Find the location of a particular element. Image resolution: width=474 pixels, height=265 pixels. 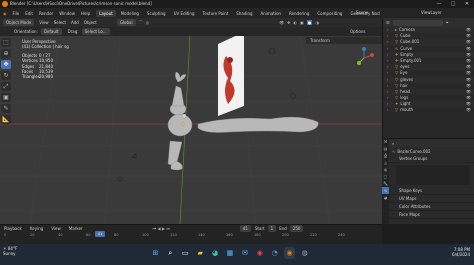

item-label: Curve is located at coordinates (406, 48).